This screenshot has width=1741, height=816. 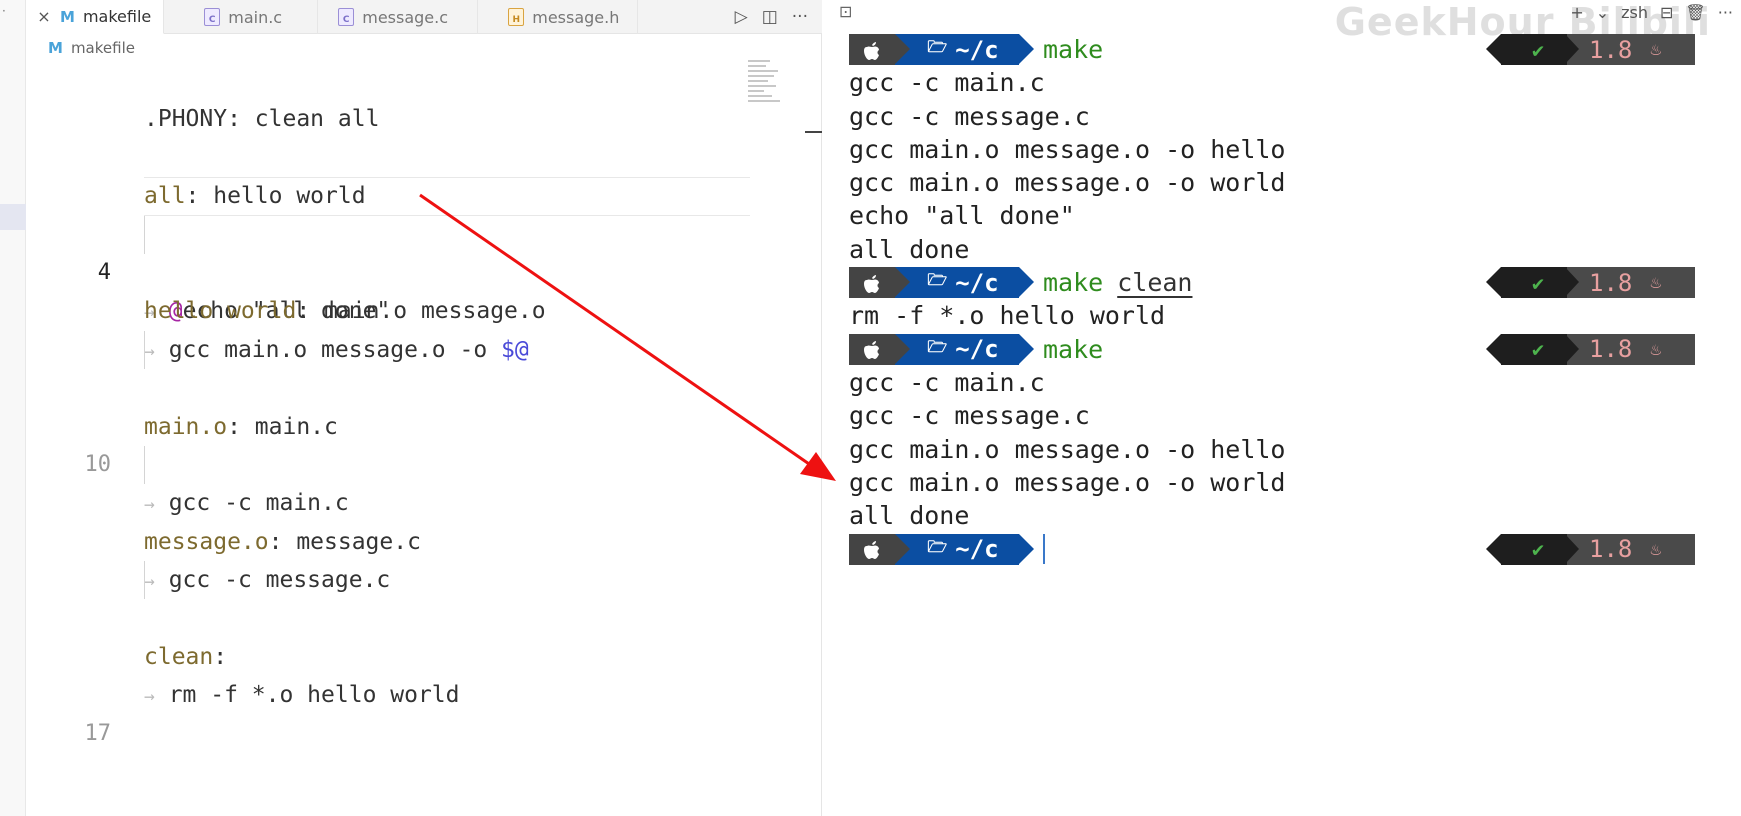 What do you see at coordinates (1282, 22) in the screenshot?
I see `terminal-toolbar: ⊡ GeekHour Bilibili + ⌄ zsh ⊟ 🗑 ···` at bounding box center [1282, 22].